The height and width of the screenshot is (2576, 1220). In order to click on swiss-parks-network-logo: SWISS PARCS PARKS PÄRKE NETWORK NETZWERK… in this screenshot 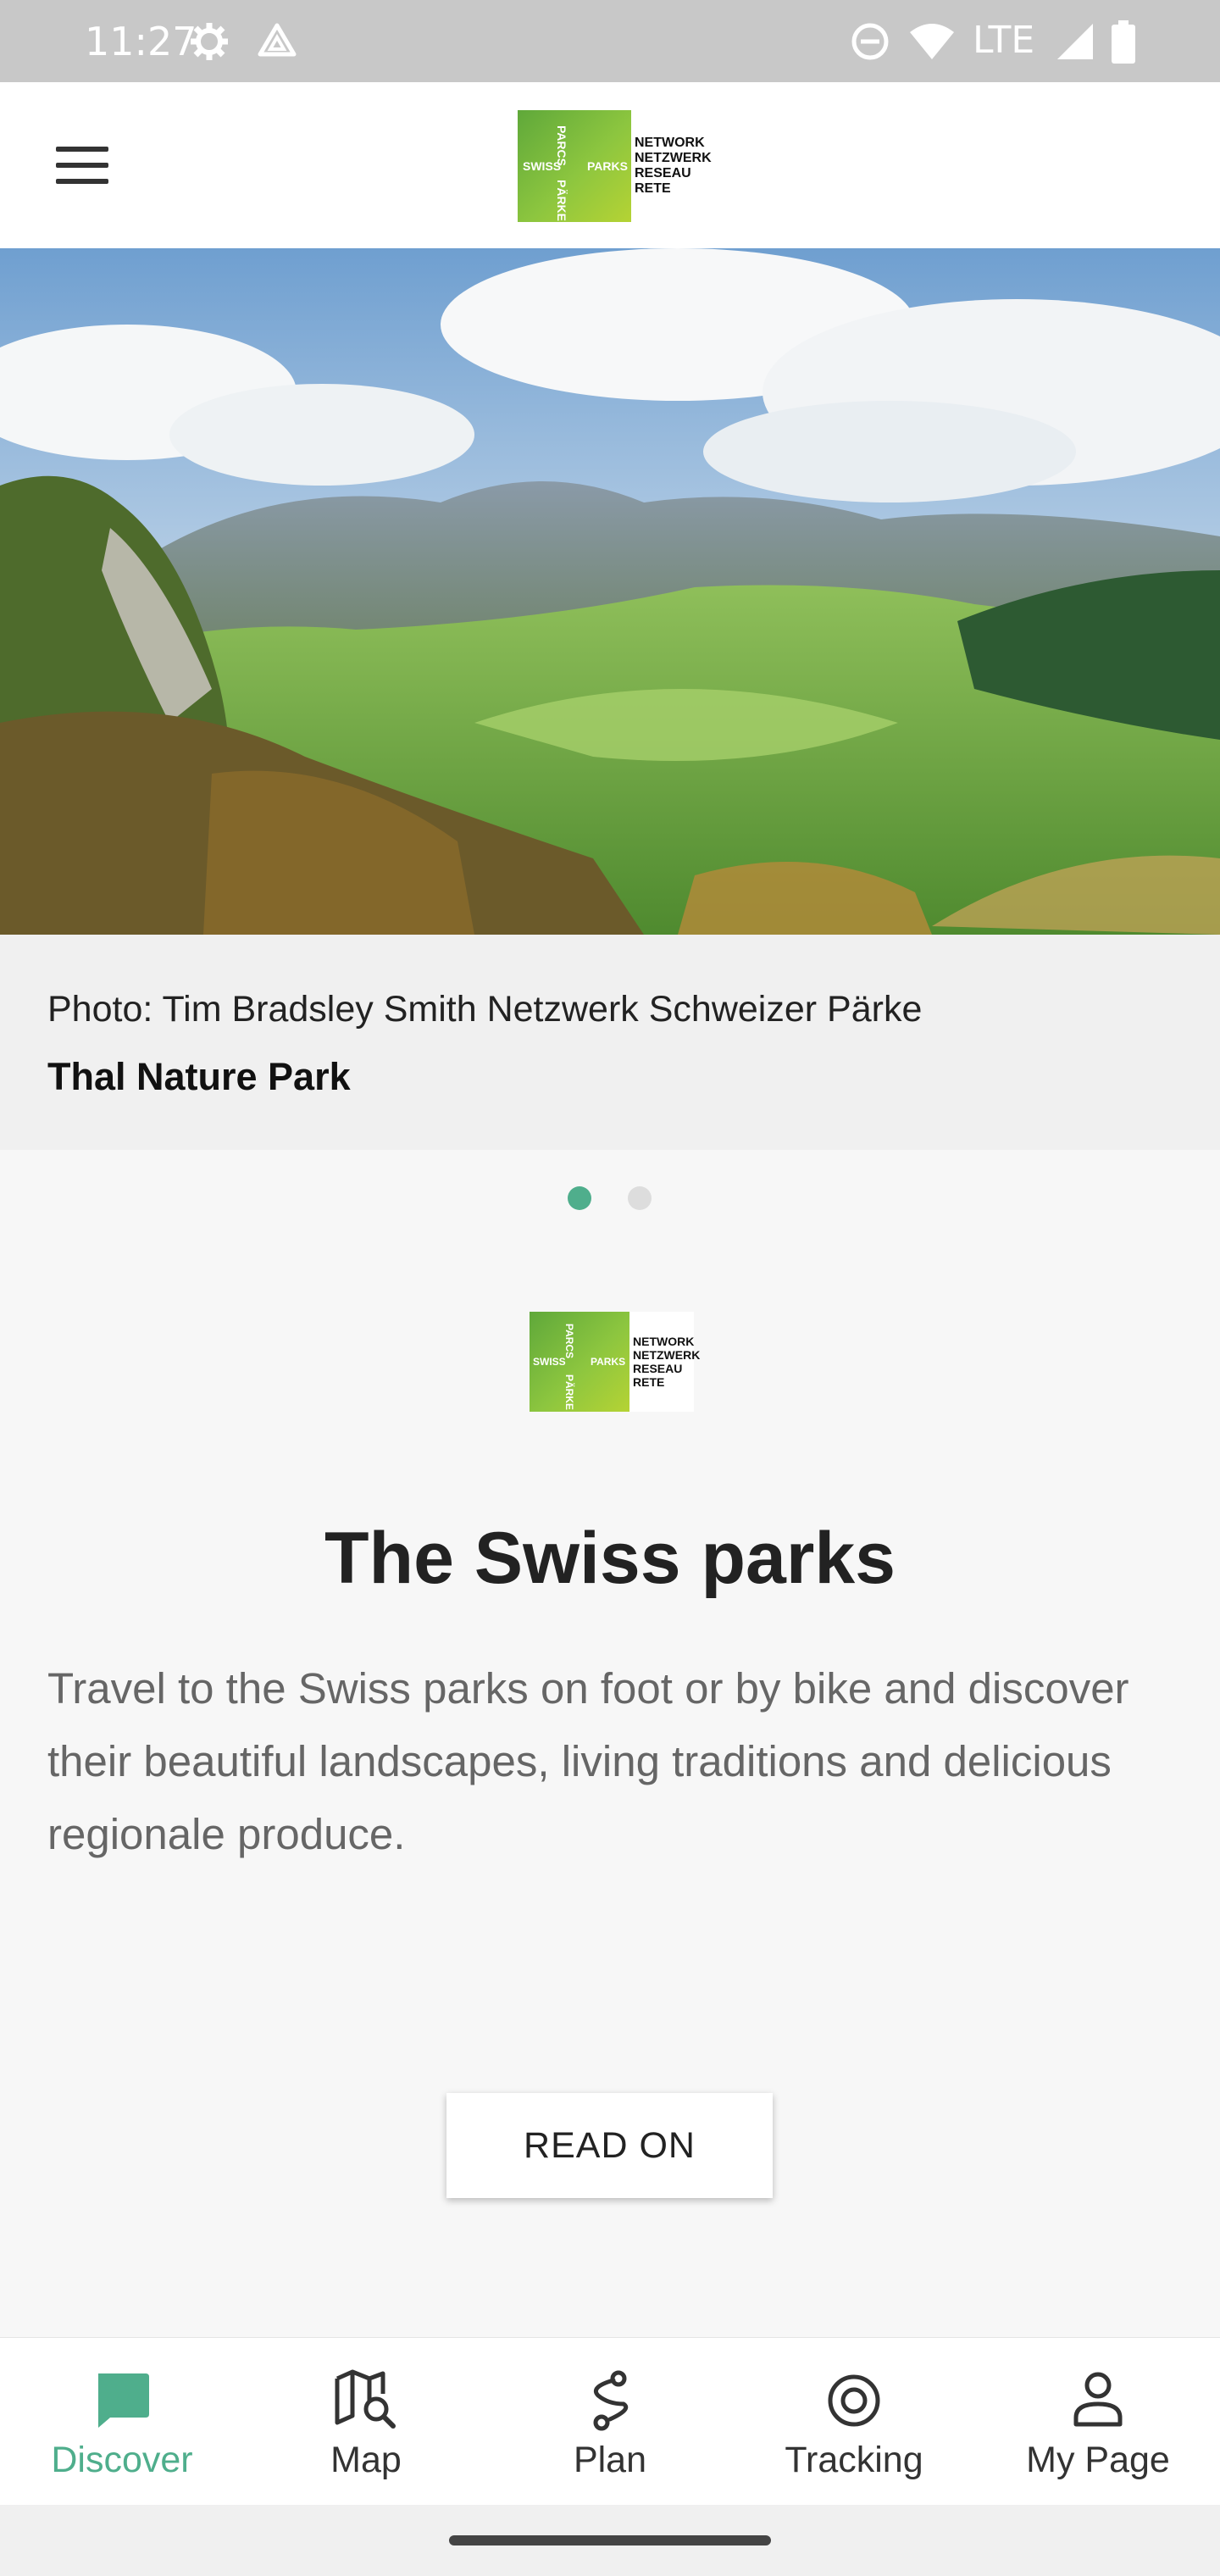, I will do `click(615, 166)`.